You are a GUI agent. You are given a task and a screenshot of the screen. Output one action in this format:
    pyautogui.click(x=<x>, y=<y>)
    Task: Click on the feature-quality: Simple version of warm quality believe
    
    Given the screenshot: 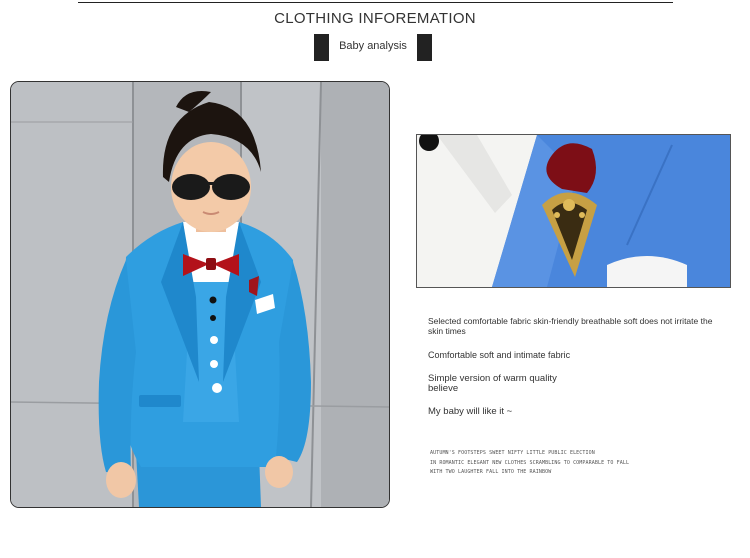 What is the action you would take?
    pyautogui.click(x=492, y=383)
    